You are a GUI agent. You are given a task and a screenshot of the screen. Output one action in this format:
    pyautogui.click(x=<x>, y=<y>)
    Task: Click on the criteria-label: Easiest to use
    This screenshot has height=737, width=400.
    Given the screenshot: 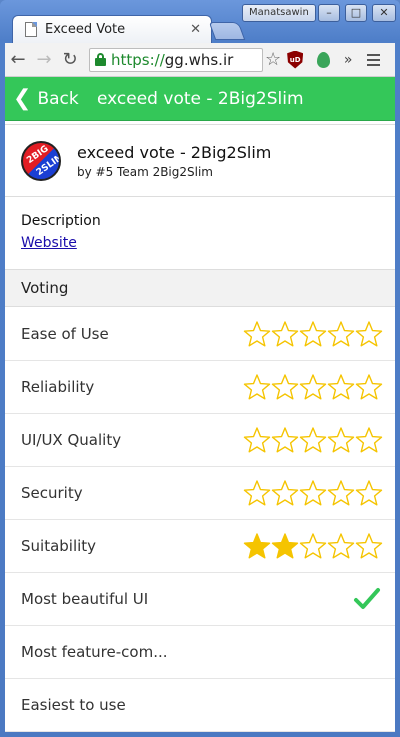 What is the action you would take?
    pyautogui.click(x=73, y=705)
    